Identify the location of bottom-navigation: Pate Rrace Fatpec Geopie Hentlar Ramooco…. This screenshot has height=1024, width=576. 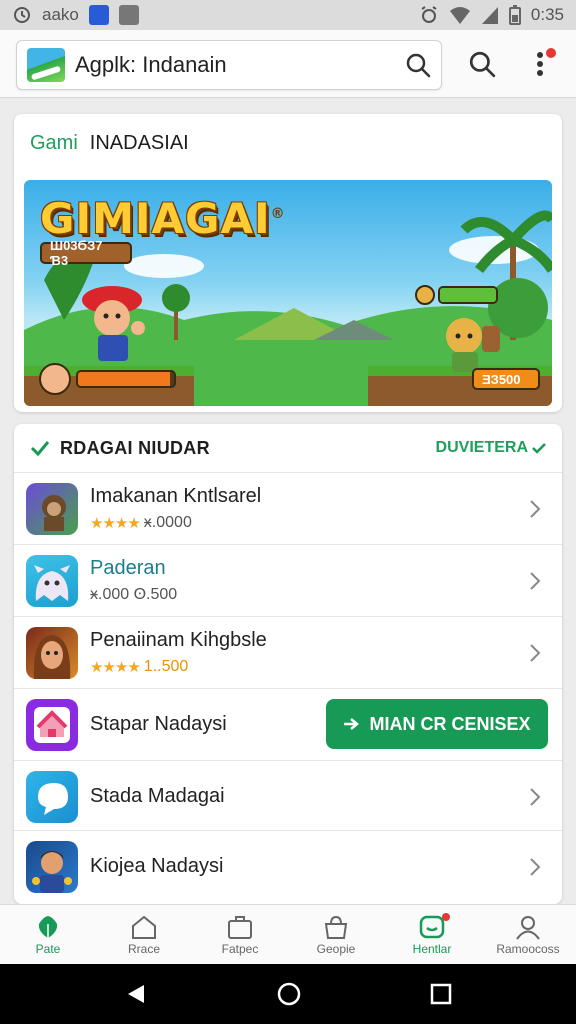
(288, 934).